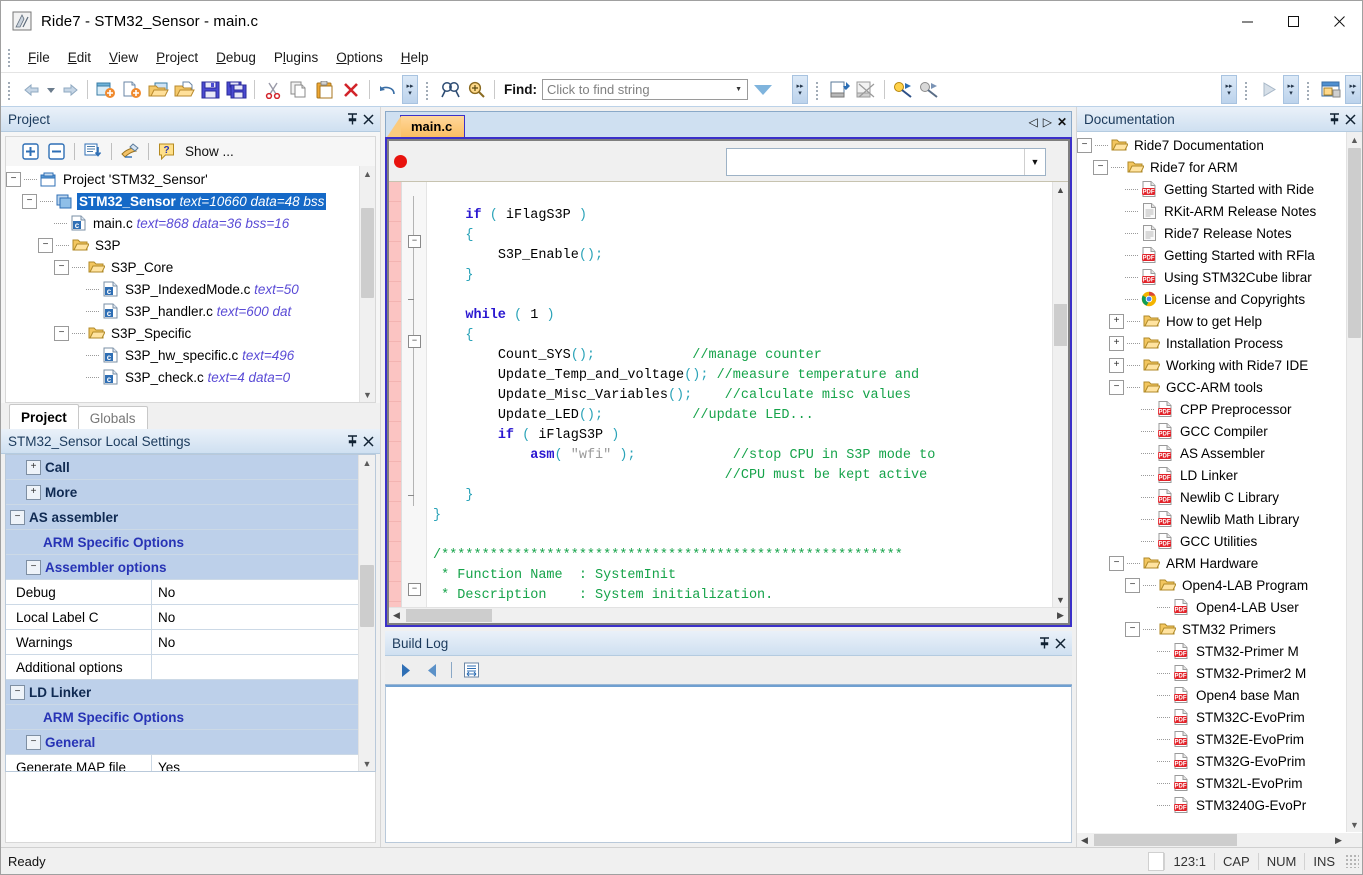 The height and width of the screenshot is (875, 1363). I want to click on save-all-icon, so click(236, 89).